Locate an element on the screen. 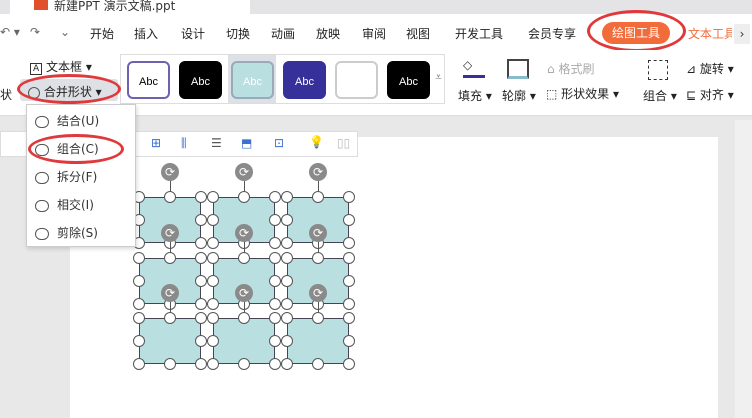 Image resolution: width=752 pixels, height=418 pixels. tab-menu-9: 会员专享 is located at coordinates (552, 33).